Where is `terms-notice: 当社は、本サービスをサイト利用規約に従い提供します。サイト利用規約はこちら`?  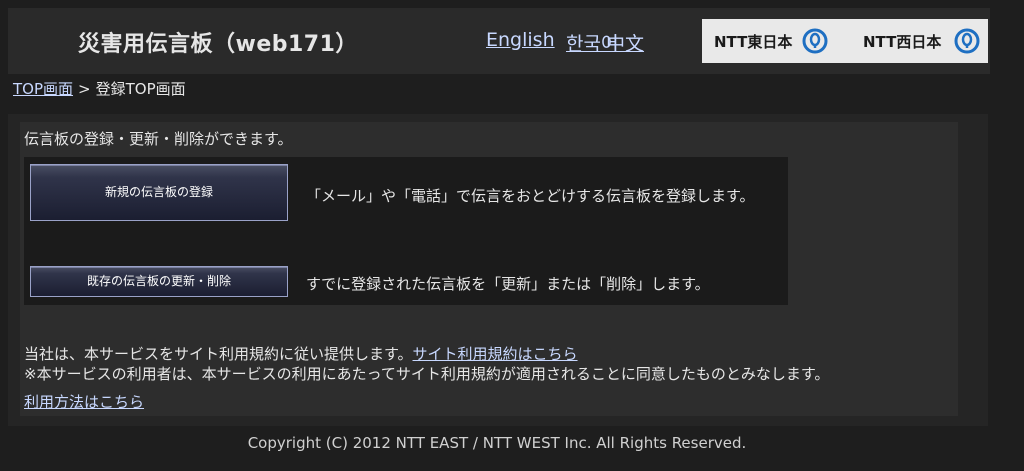 terms-notice: 当社は、本サービスをサイト利用規約に従い提供します。サイト利用規約はこちら is located at coordinates (301, 353).